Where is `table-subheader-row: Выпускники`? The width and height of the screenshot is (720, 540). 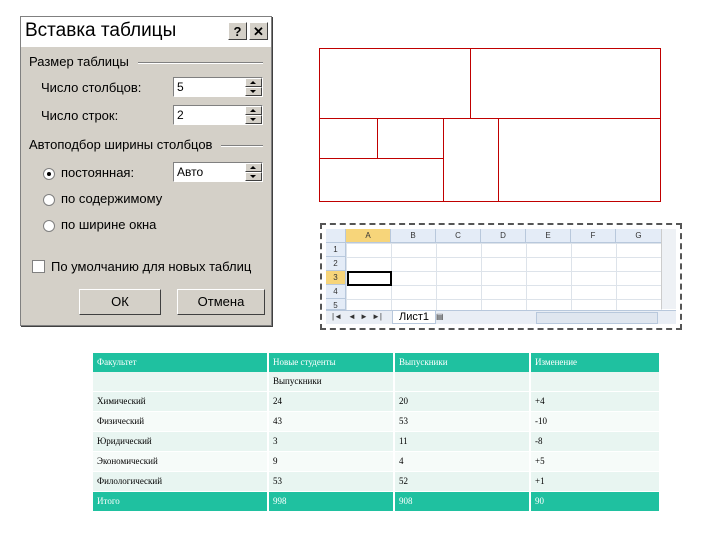 table-subheader-row: Выпускники is located at coordinates (376, 381).